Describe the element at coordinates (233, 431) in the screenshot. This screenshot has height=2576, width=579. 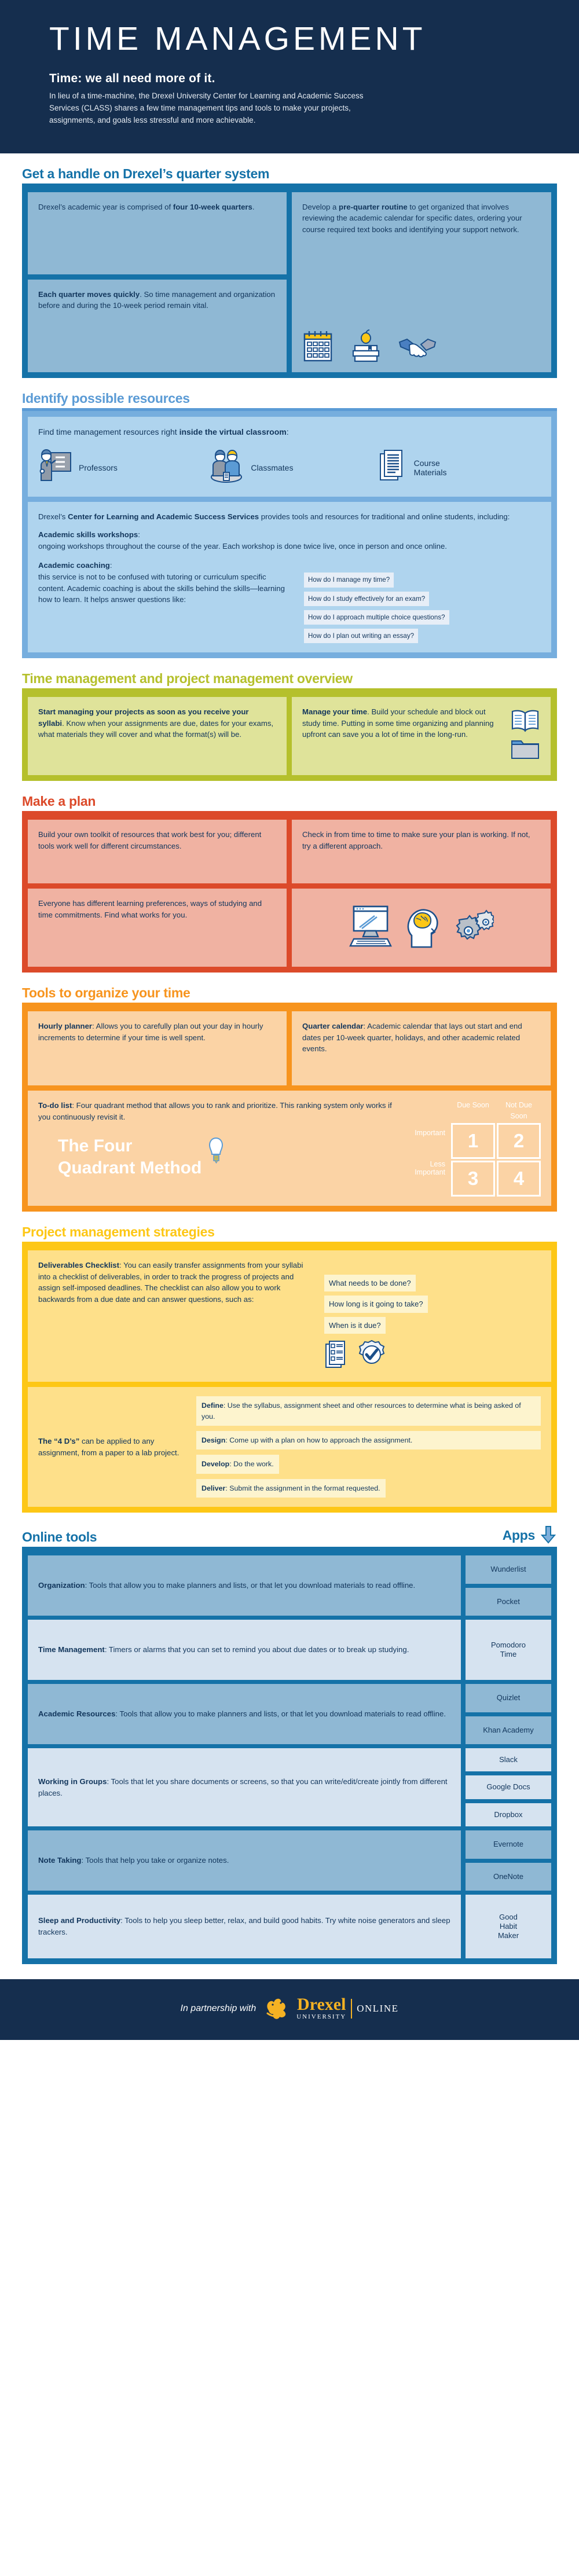
I see `resources-intro-bold: inside the virtual classroom` at that location.